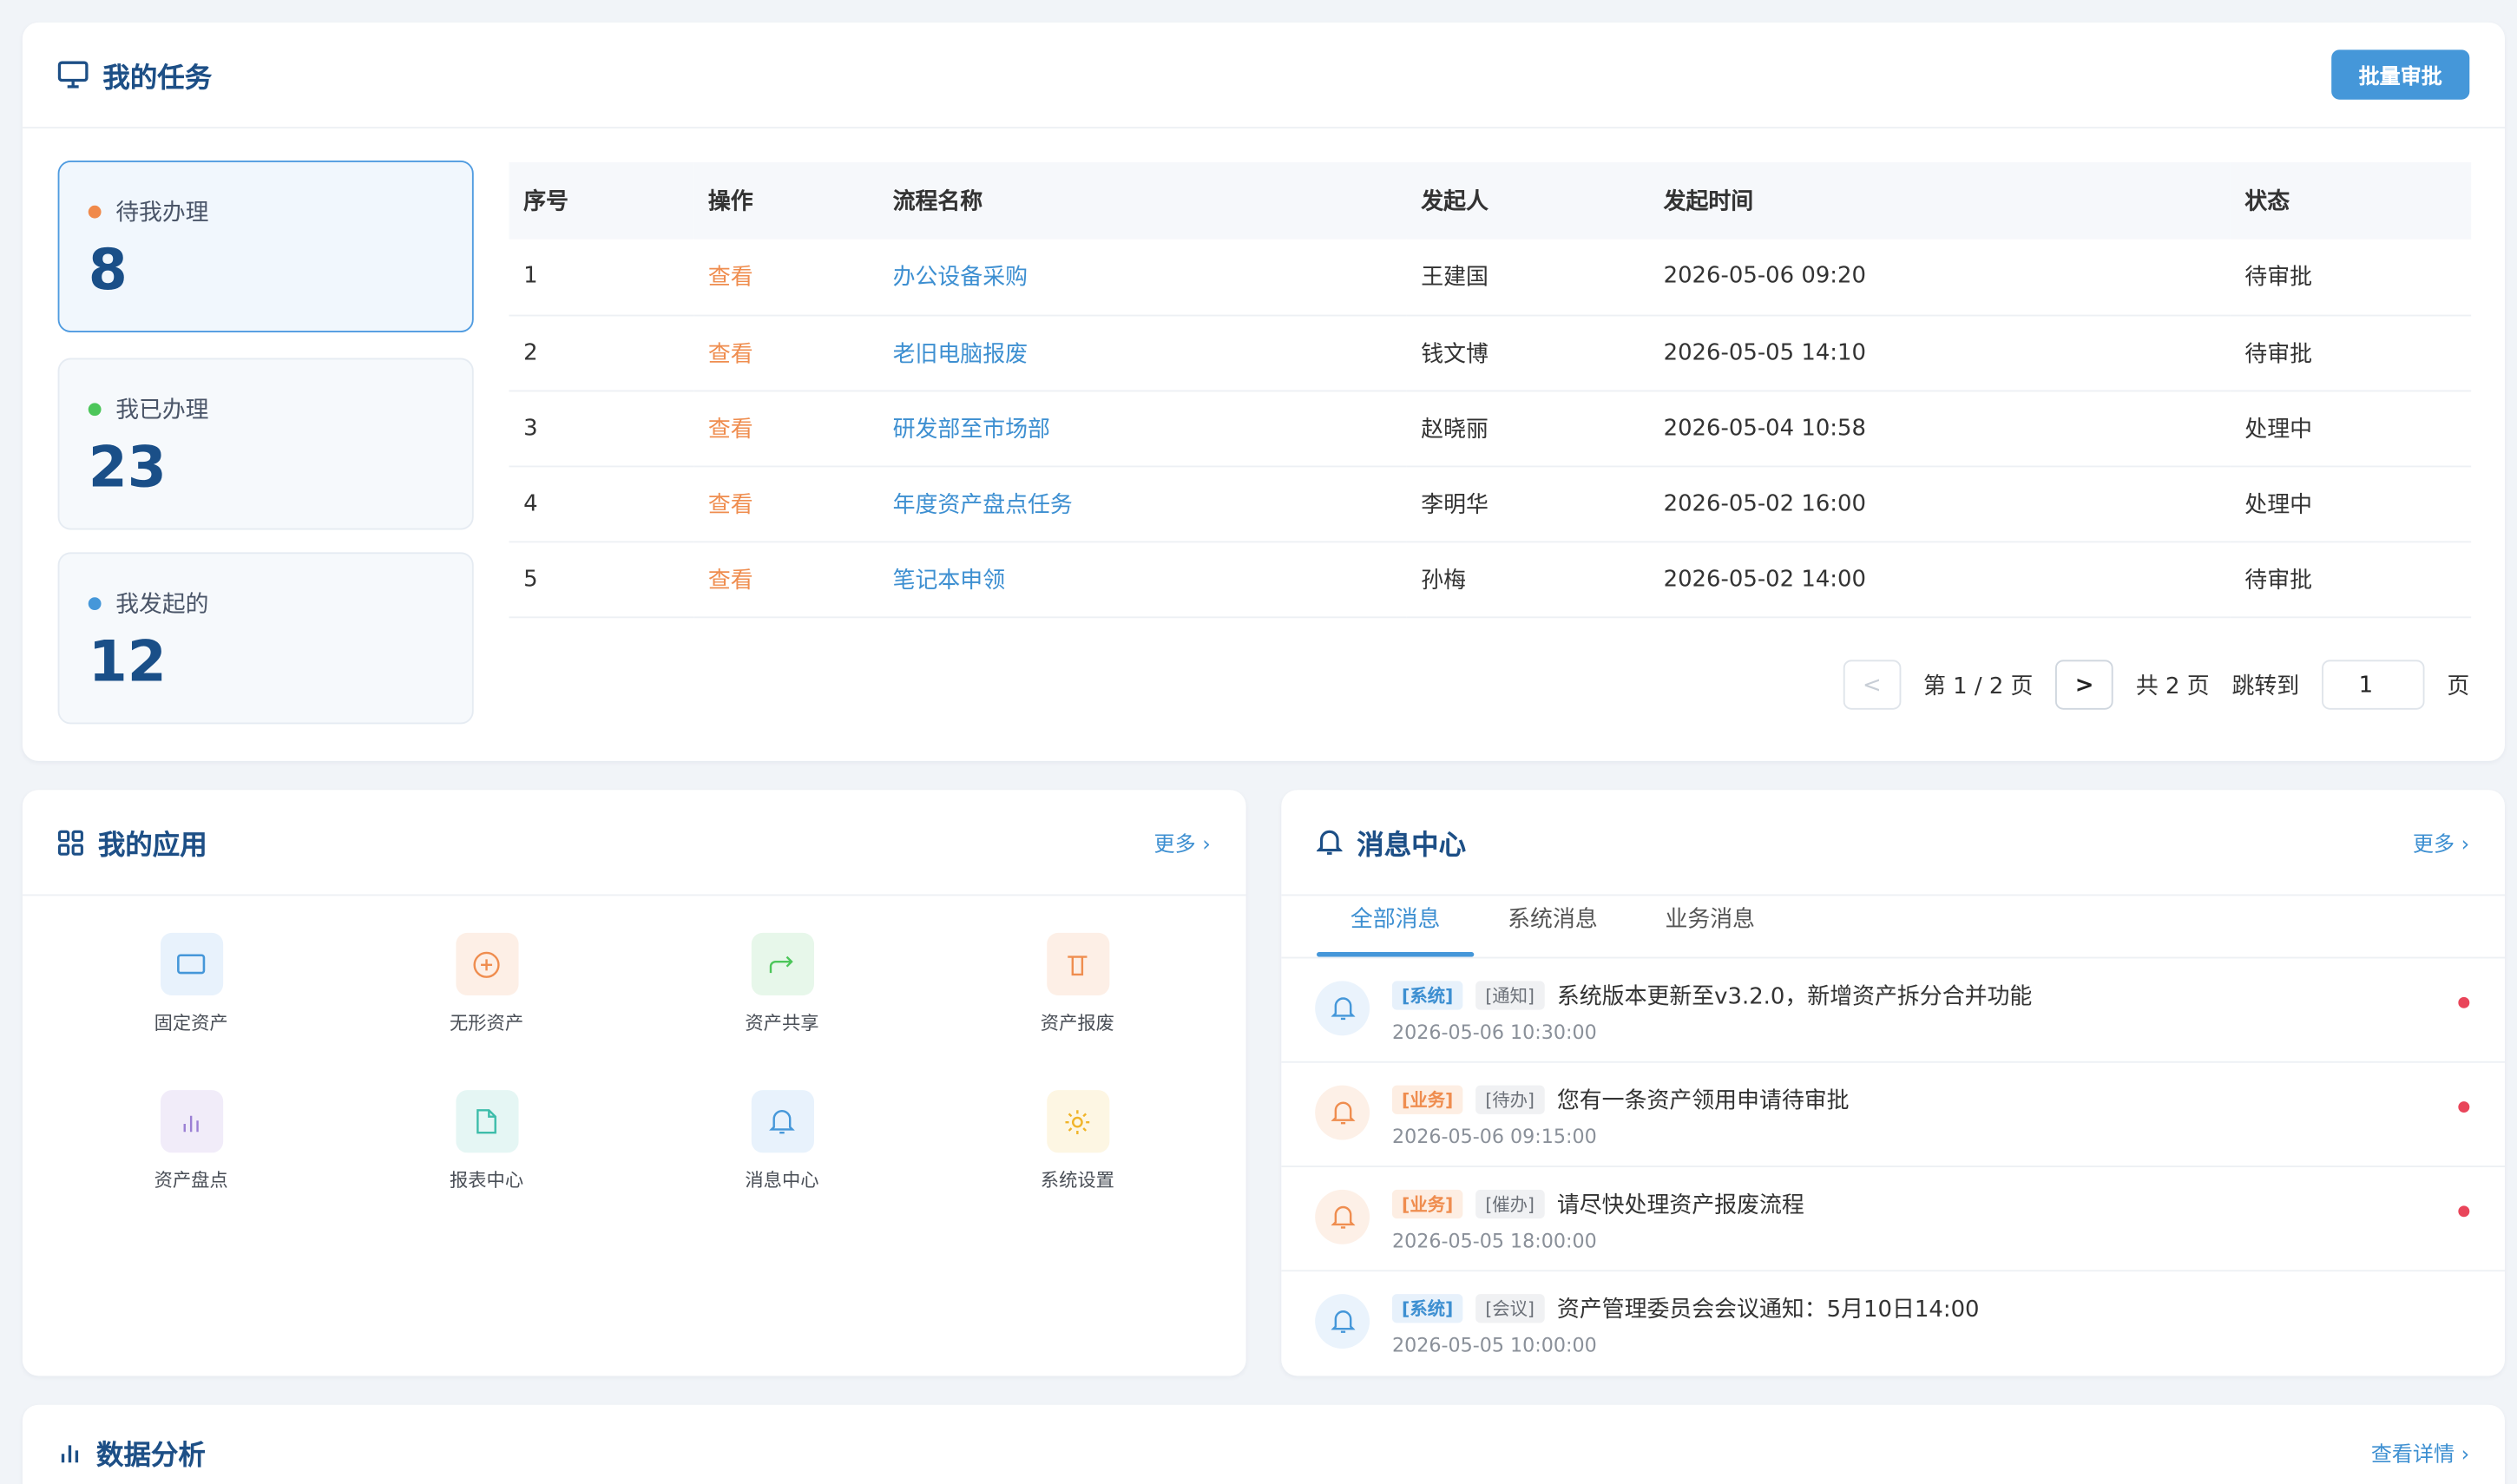 This screenshot has height=1484, width=2517. Describe the element at coordinates (1939, 278) in the screenshot. I see `row-time: 2026-05-06 09:20` at that location.